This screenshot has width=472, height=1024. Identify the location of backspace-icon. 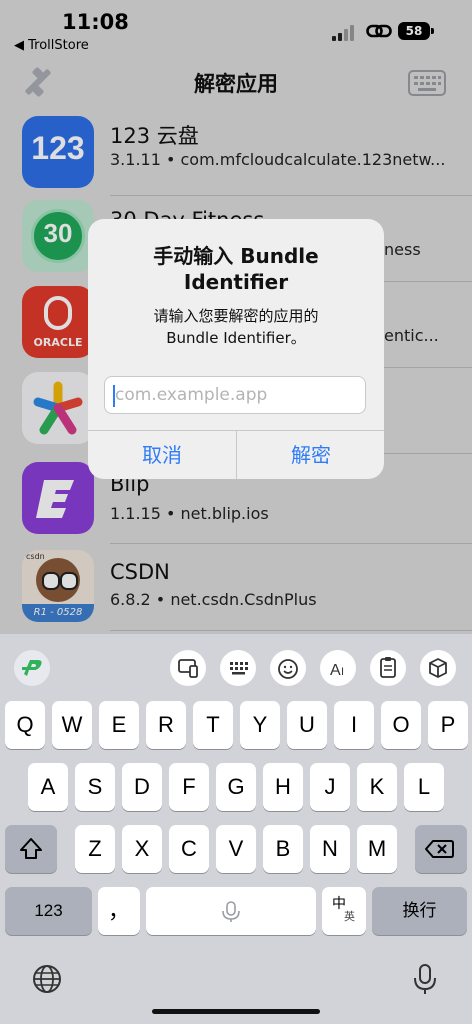
(439, 849).